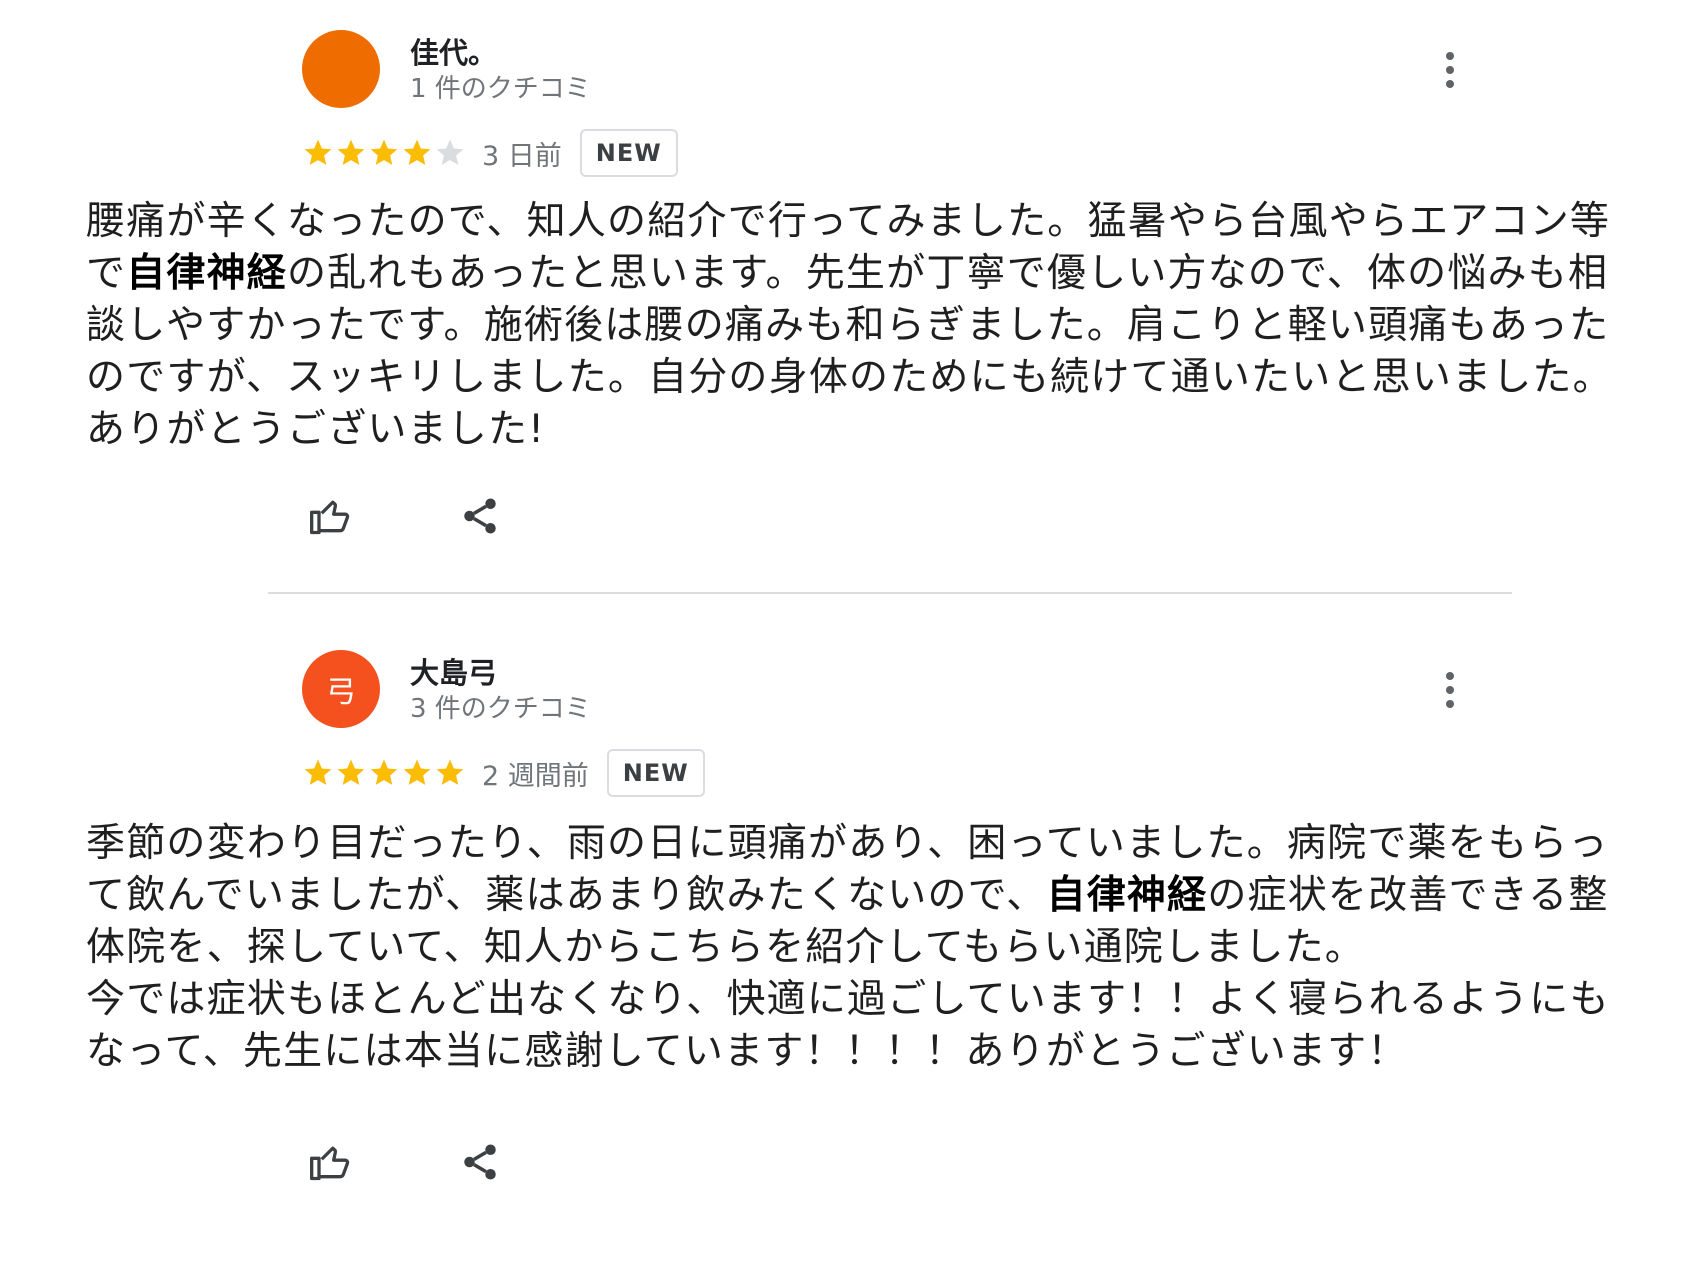  I want to click on reviewer-review-count: 3 件のクチコミ, so click(500, 706).